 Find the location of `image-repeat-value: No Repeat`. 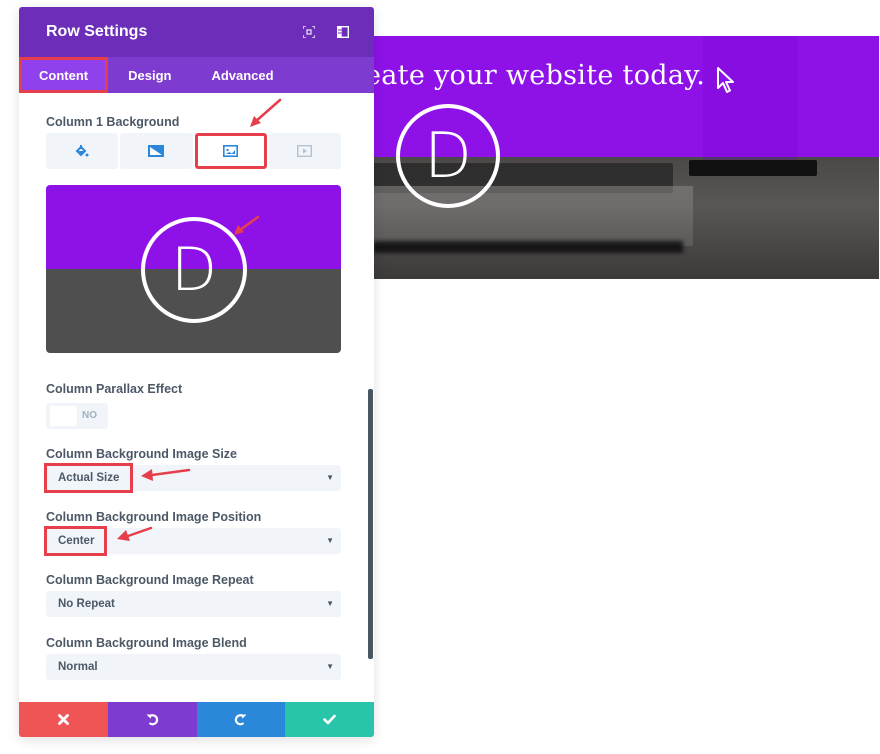

image-repeat-value: No Repeat is located at coordinates (86, 604).